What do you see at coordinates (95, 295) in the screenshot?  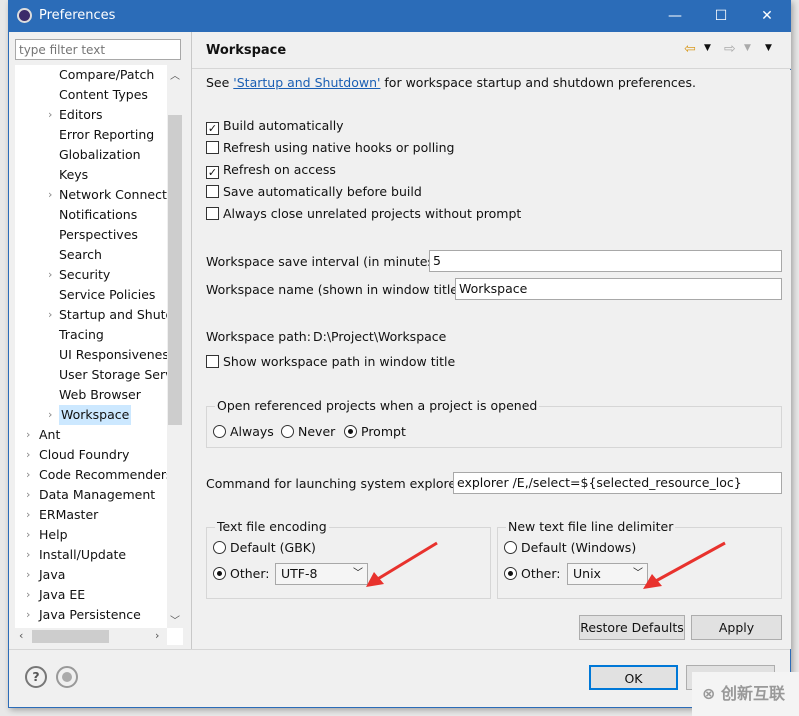 I see `tree-item: Service Policies` at bounding box center [95, 295].